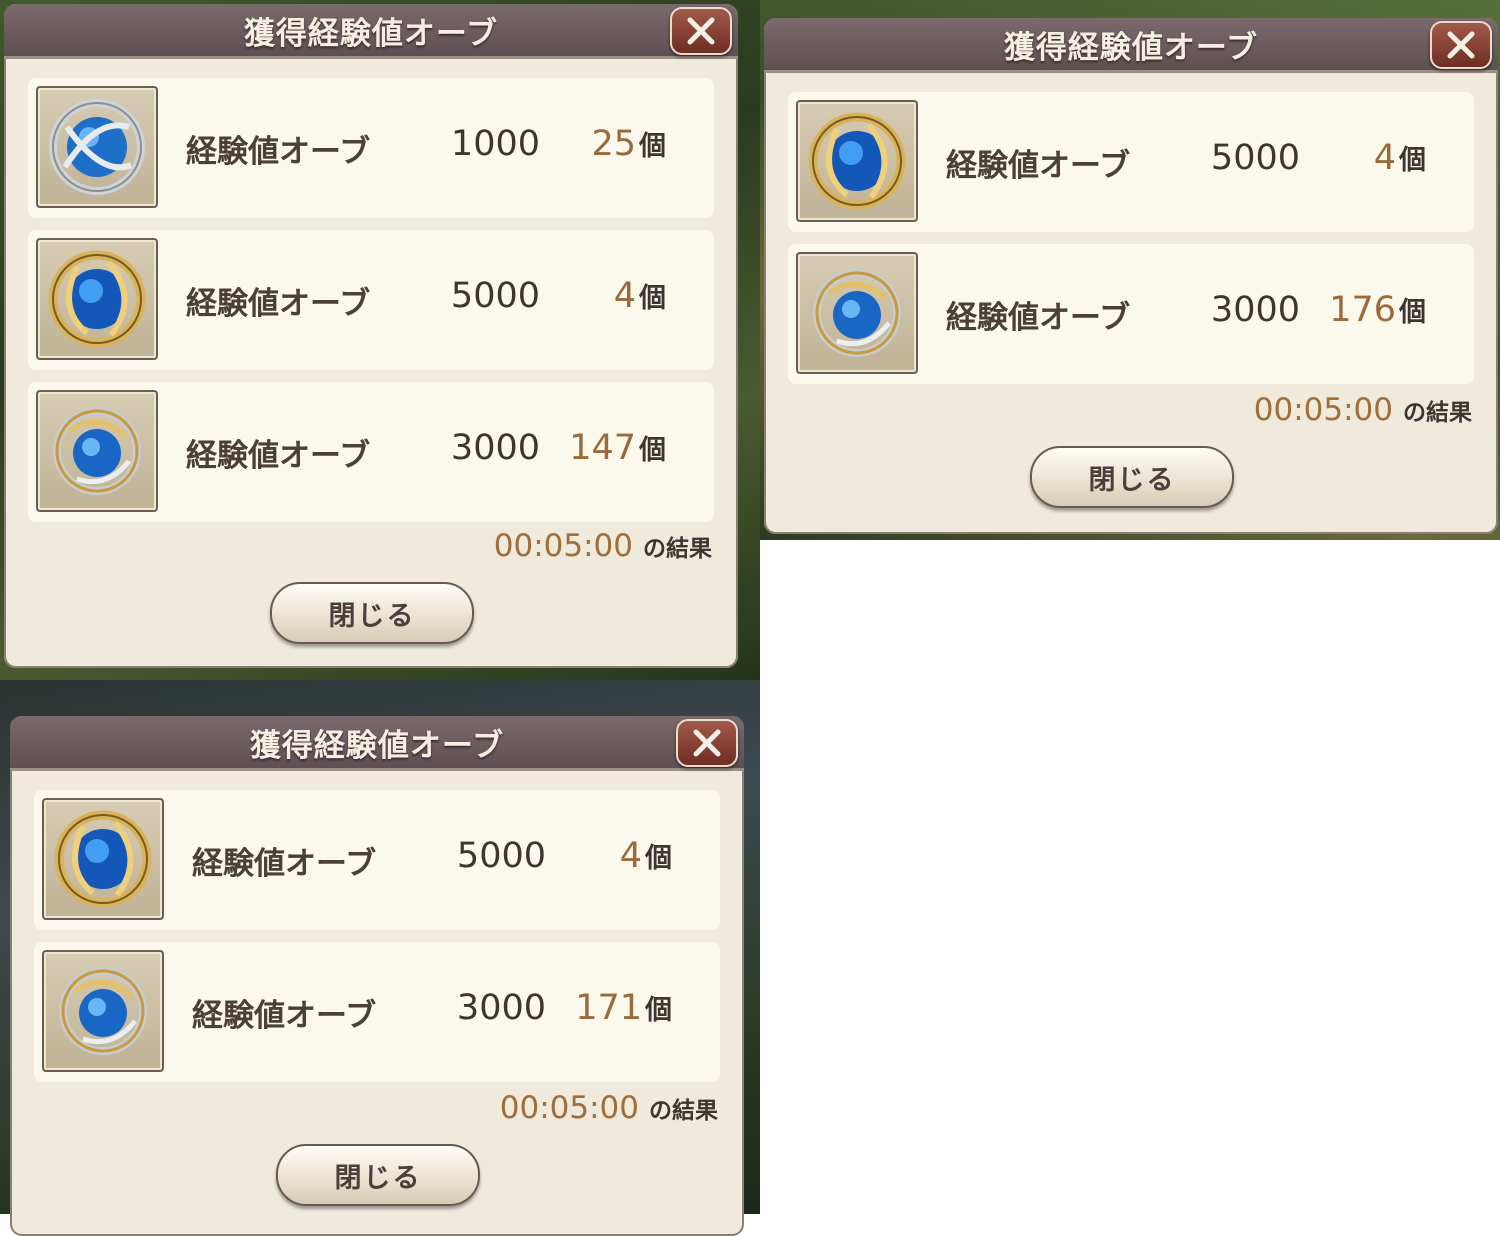  I want to click on list-item: 経験値オーブ 3000 176 個, so click(1131, 314).